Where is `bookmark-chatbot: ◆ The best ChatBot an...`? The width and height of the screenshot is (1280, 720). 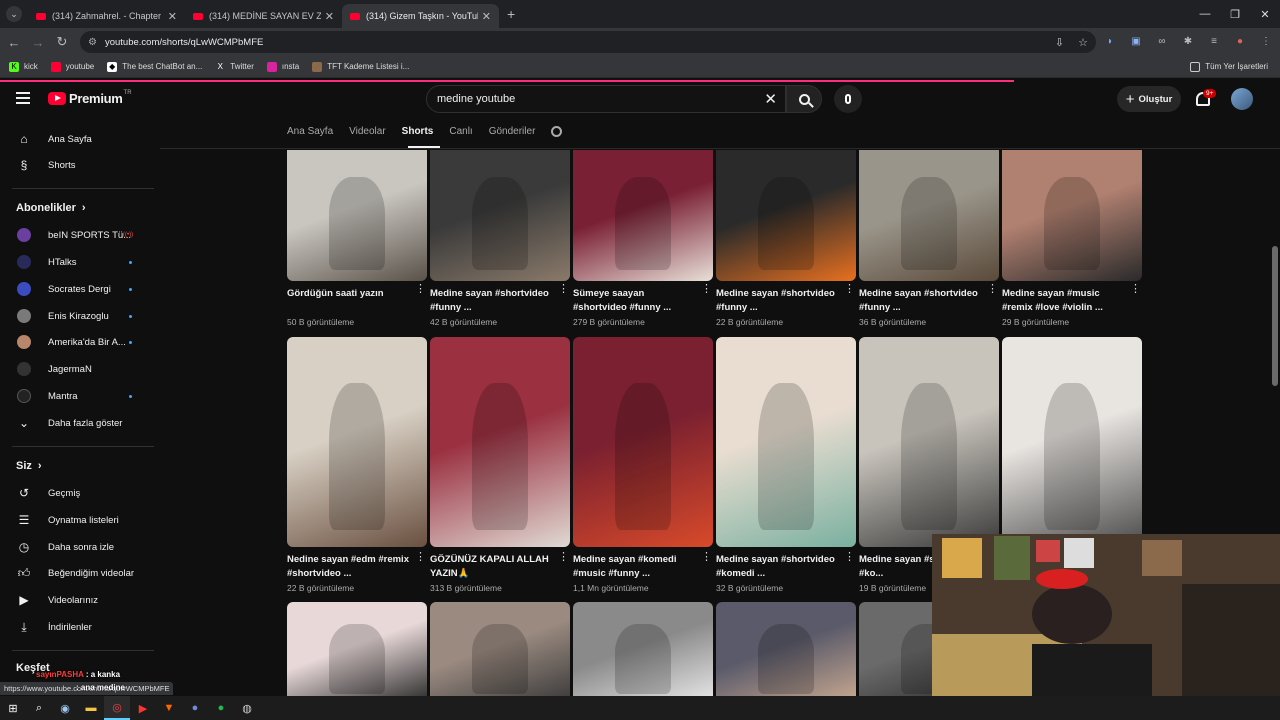 bookmark-chatbot: ◆ The best ChatBot an... is located at coordinates (154, 66).